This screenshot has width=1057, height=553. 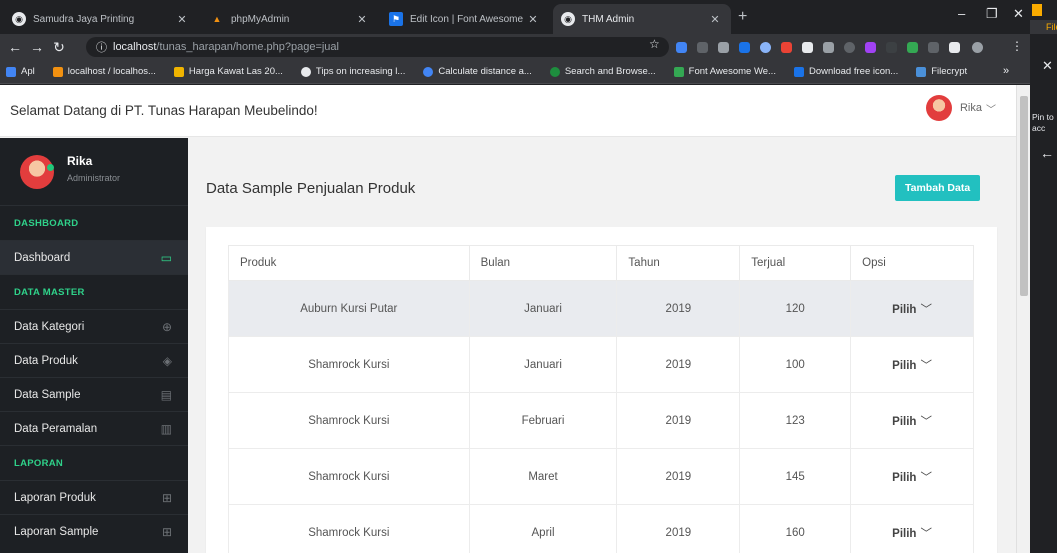 I want to click on scrollbar-thumb, so click(x=1024, y=196).